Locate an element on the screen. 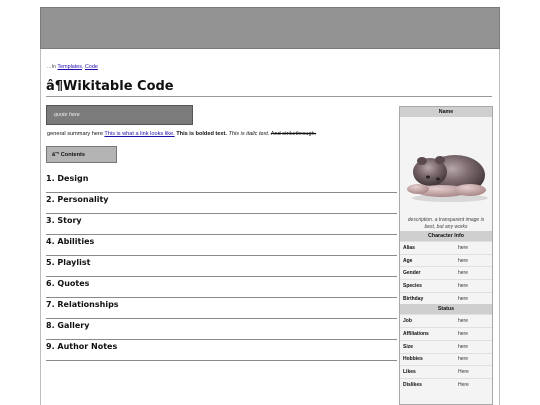 The image size is (540, 405). example-link: This is what a link looks like. is located at coordinates (139, 134).